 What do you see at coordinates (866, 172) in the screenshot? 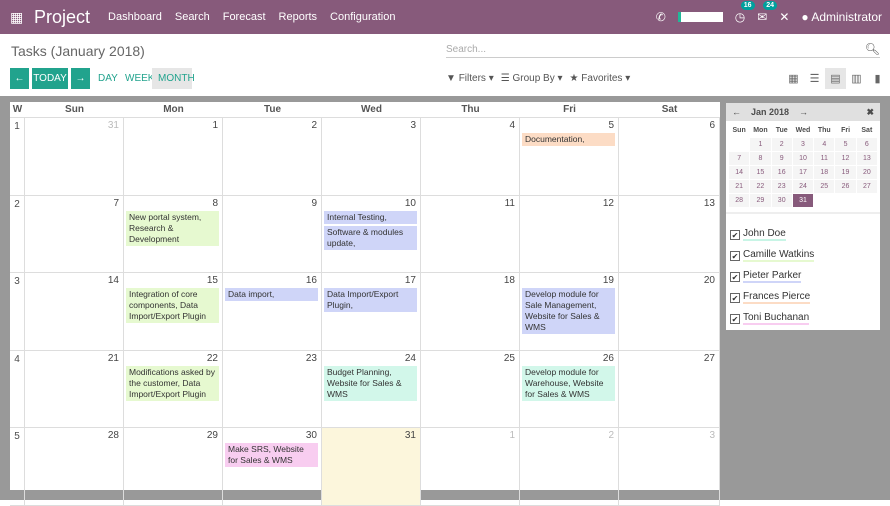
I see `mini-date: 20` at bounding box center [866, 172].